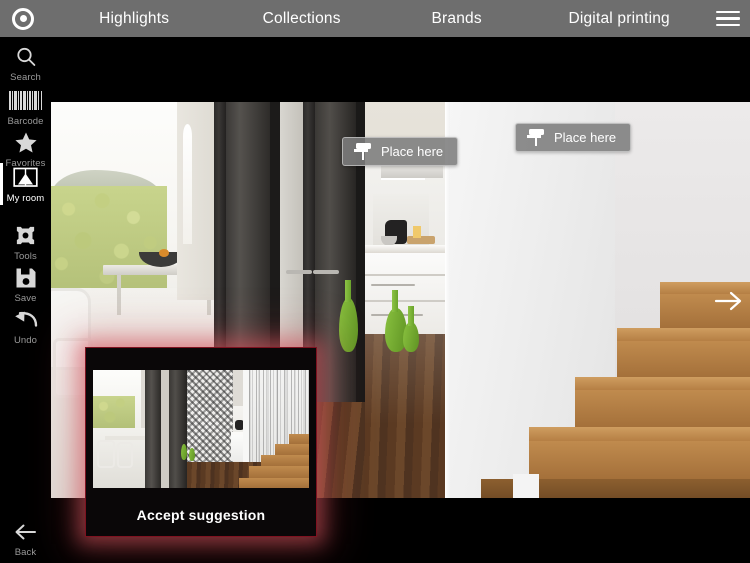 This screenshot has height=563, width=750. Describe the element at coordinates (729, 301) in the screenshot. I see `arrow-right-icon` at that location.